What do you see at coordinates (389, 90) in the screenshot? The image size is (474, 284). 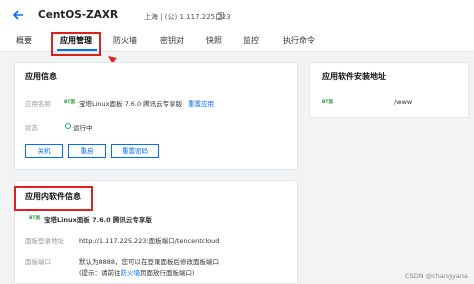 I see `install-address-card: 应用软件安装地址 BT面 /www` at bounding box center [389, 90].